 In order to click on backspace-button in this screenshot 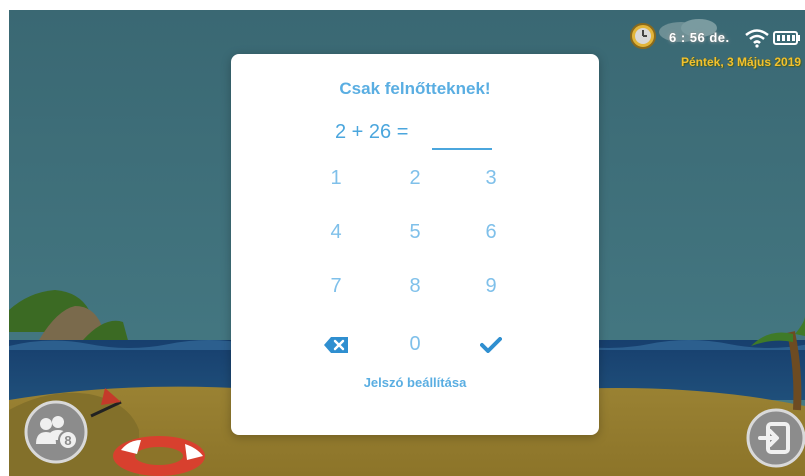, I will do `click(336, 344)`.